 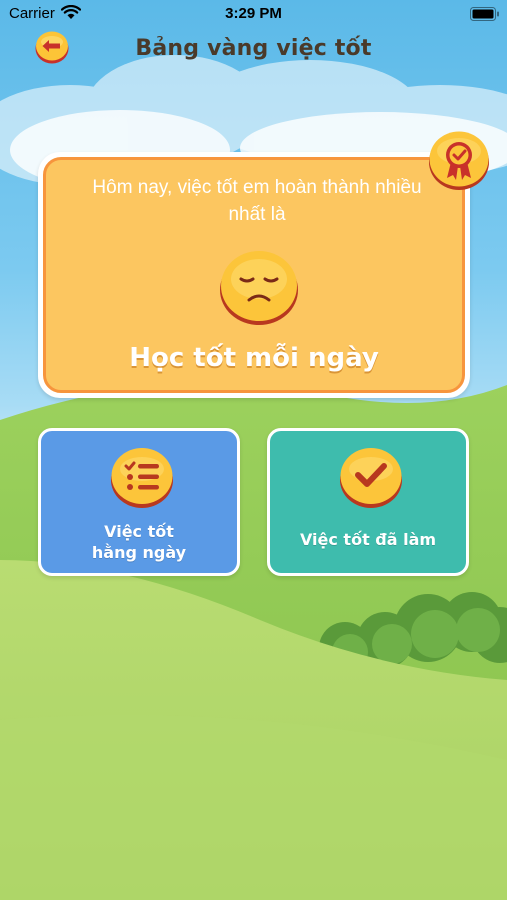 I want to click on top-task-name: Học tốt mỗi ngày, so click(x=254, y=358).